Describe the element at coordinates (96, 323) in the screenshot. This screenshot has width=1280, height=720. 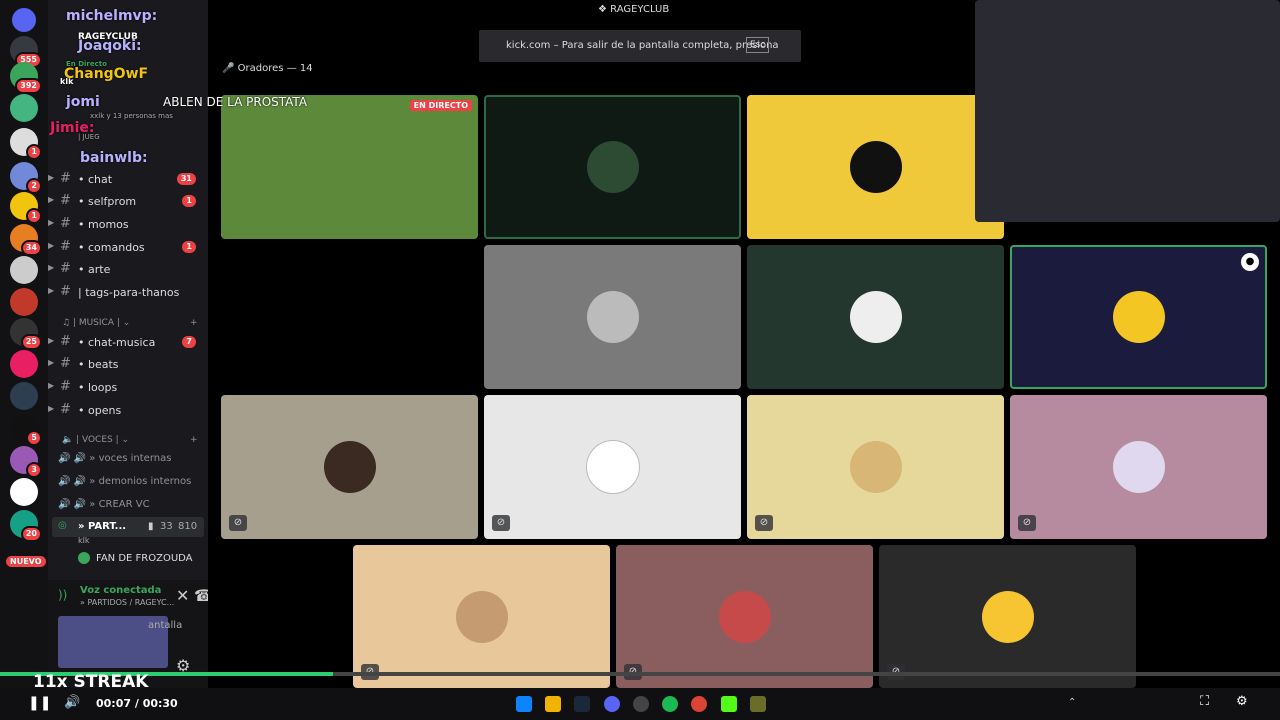
I see `category-label: | MUSICA |` at that location.